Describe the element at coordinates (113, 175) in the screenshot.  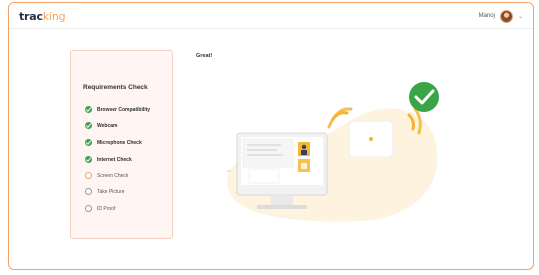
I see `requirement-label: Screen Check` at that location.